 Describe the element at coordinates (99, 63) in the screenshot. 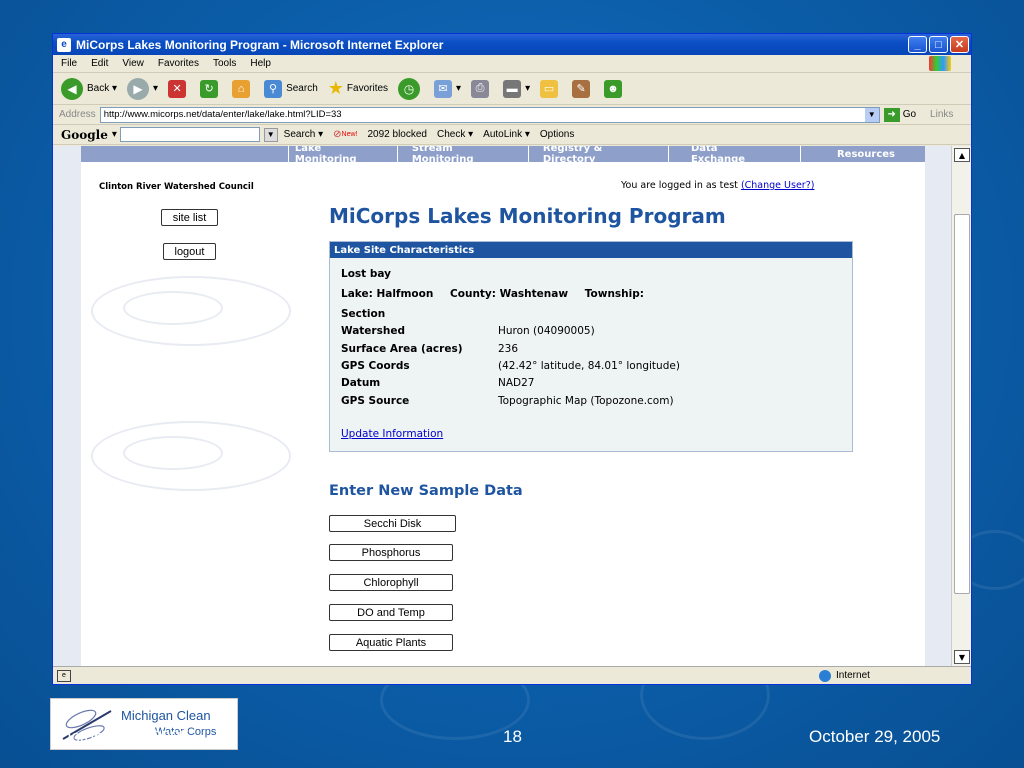

I see `menu-edit: Edit` at that location.